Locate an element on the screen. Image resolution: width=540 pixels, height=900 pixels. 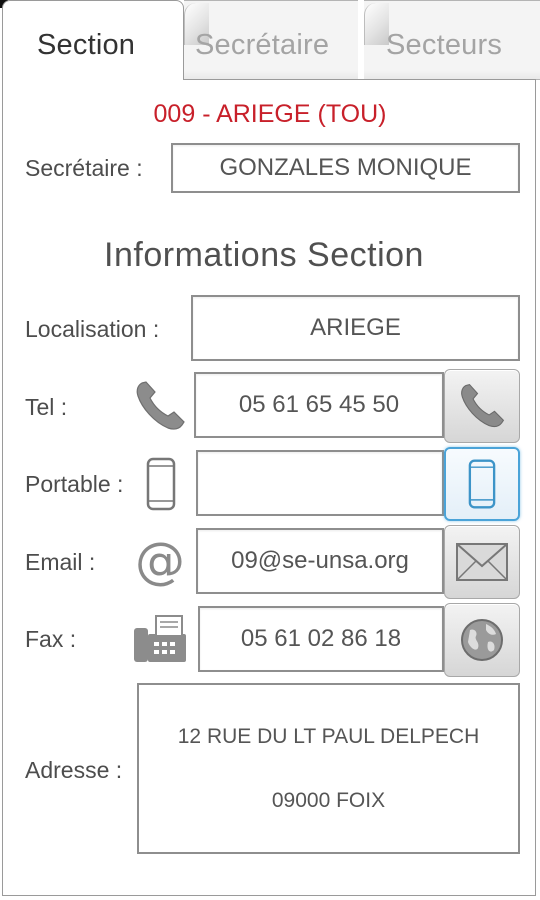
section-title: 009 - ARIEGE (TOU) is located at coordinates (270, 114).